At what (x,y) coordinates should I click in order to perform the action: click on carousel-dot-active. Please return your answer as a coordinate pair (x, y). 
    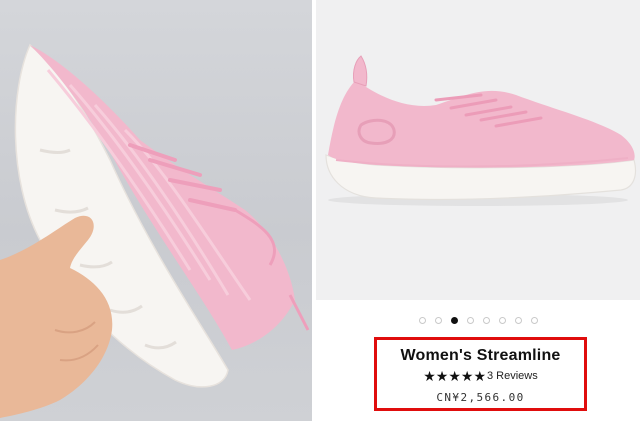
    Looking at the image, I should click on (454, 320).